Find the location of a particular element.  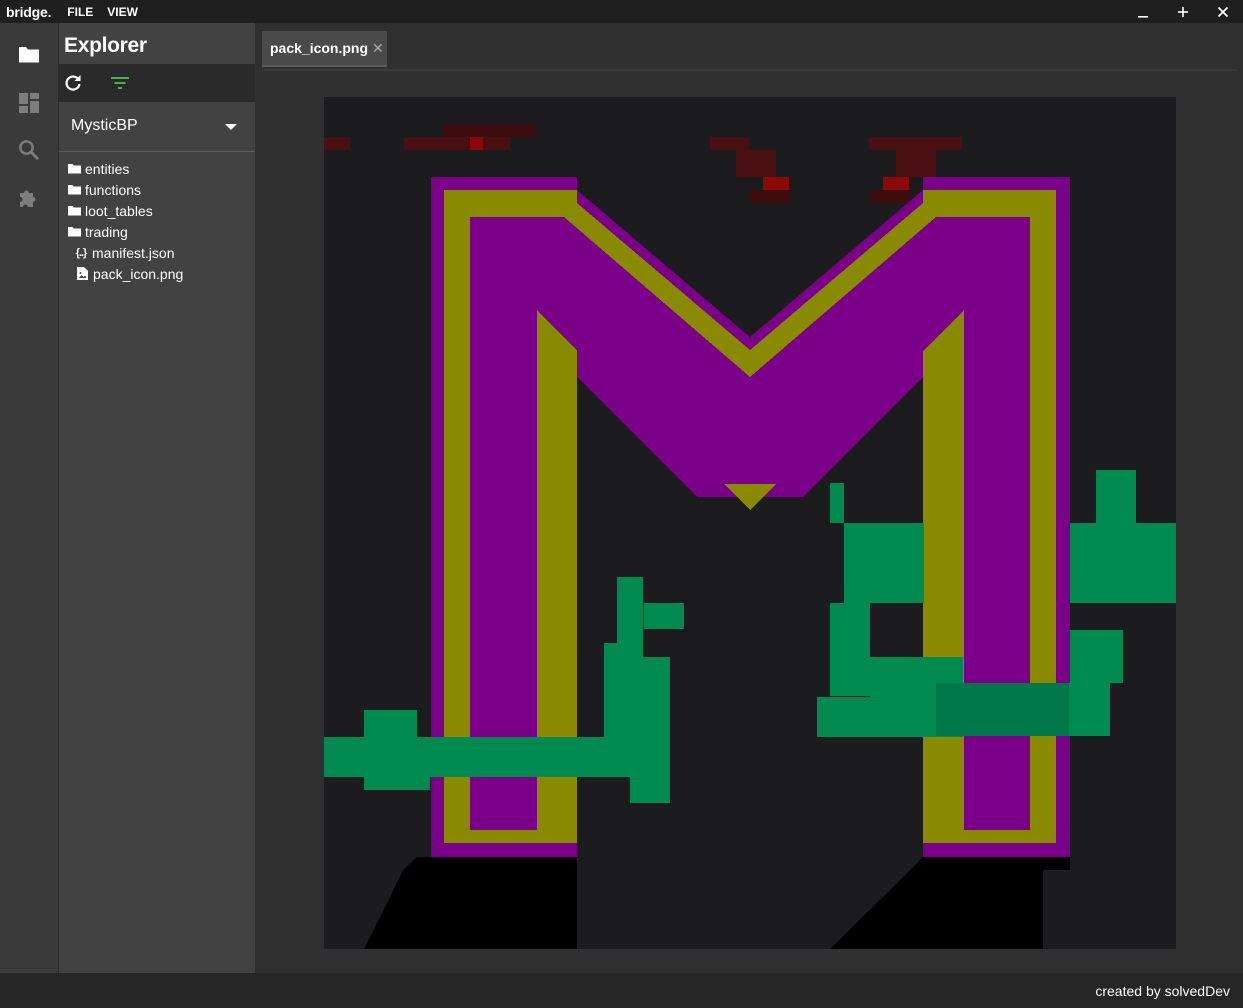

refresh-button is located at coordinates (73, 83).